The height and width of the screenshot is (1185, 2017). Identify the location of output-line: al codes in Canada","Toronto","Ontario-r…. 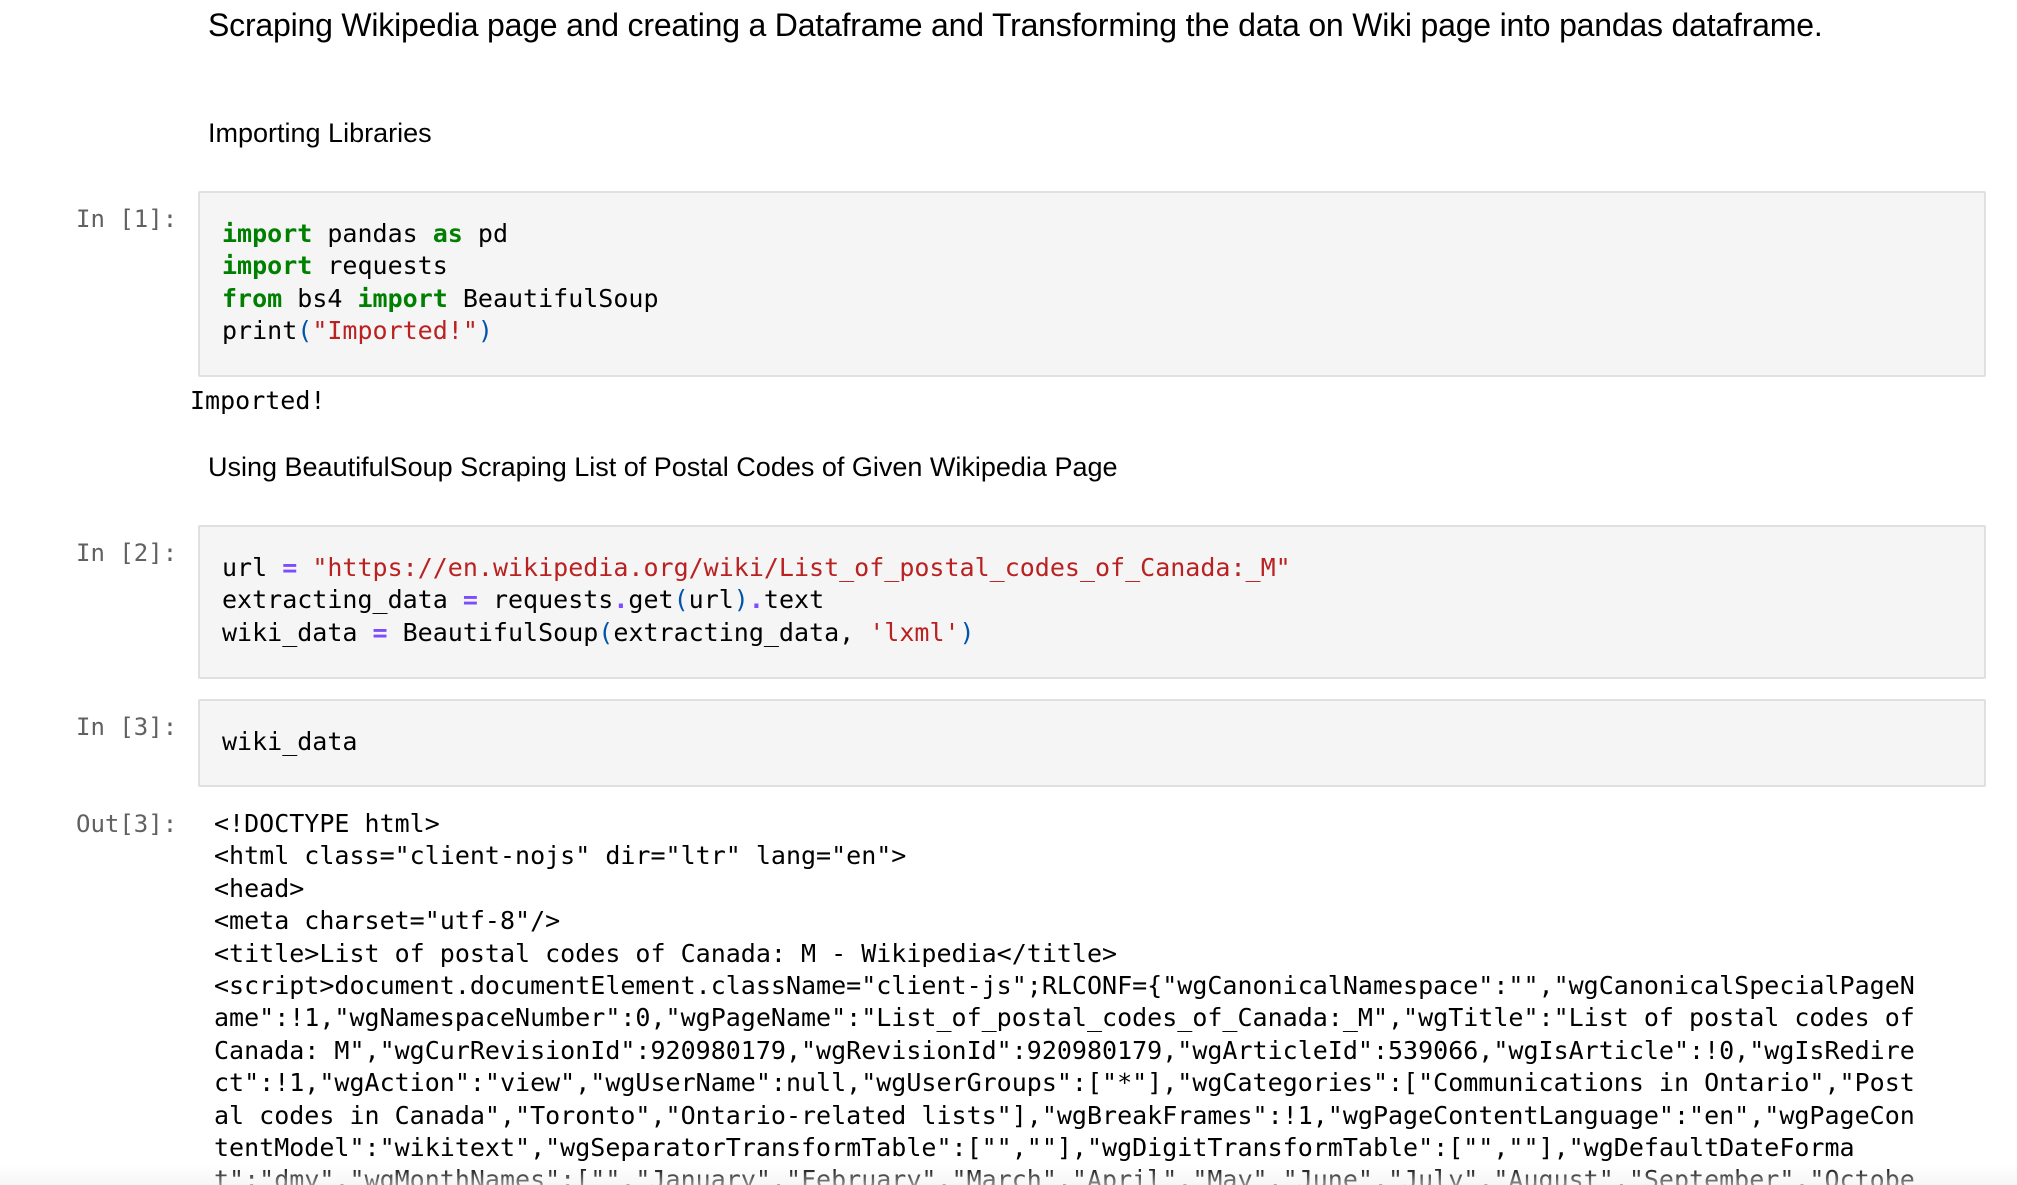
(1064, 1115).